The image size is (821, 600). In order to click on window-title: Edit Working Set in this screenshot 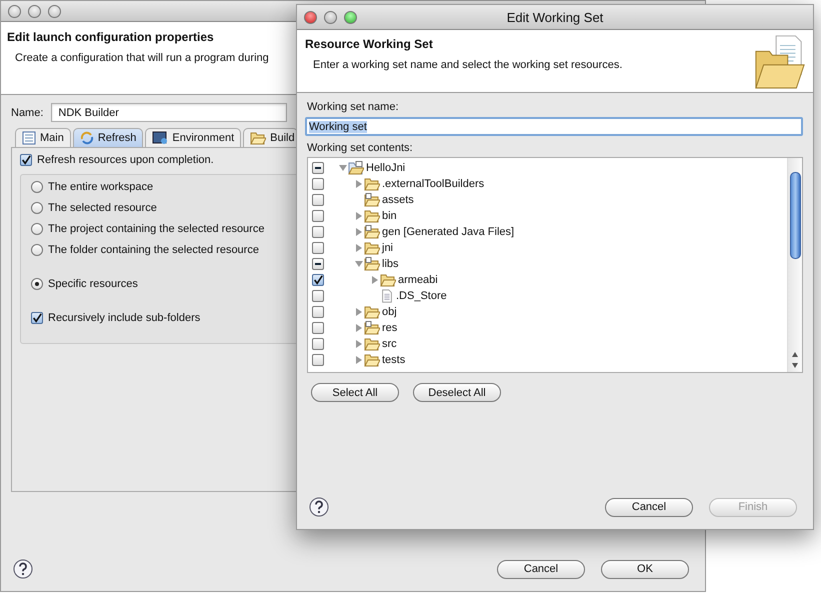, I will do `click(555, 17)`.